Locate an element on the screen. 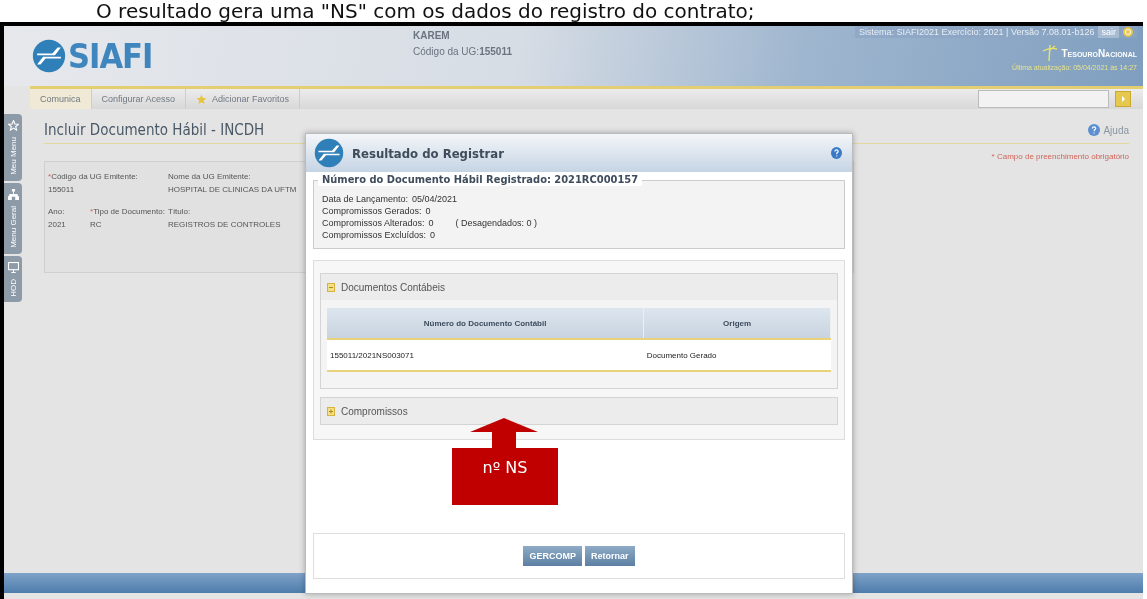 The width and height of the screenshot is (1147, 599). logo-text: SIAFI is located at coordinates (110, 56).